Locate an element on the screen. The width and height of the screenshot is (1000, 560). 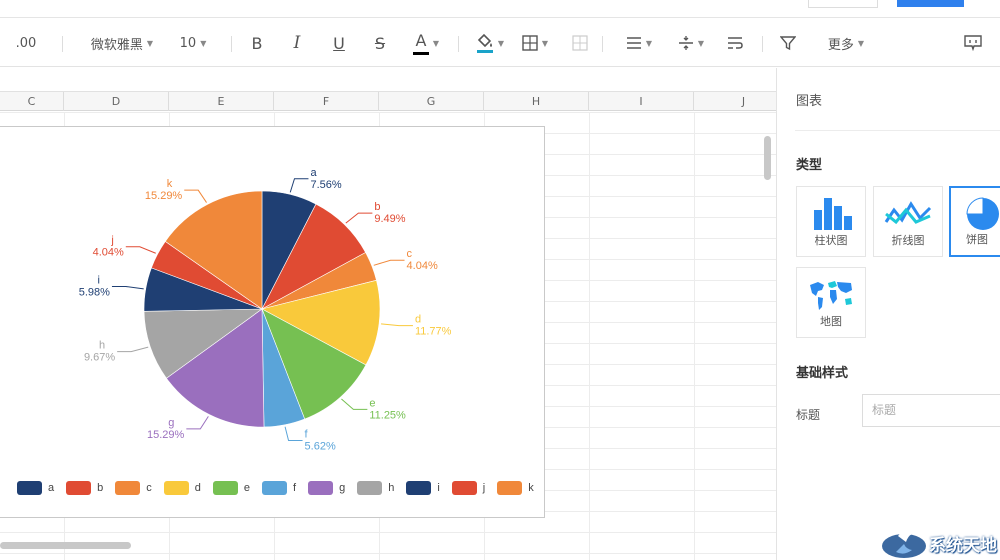
chart-type-map: 地图 is located at coordinates (831, 302).